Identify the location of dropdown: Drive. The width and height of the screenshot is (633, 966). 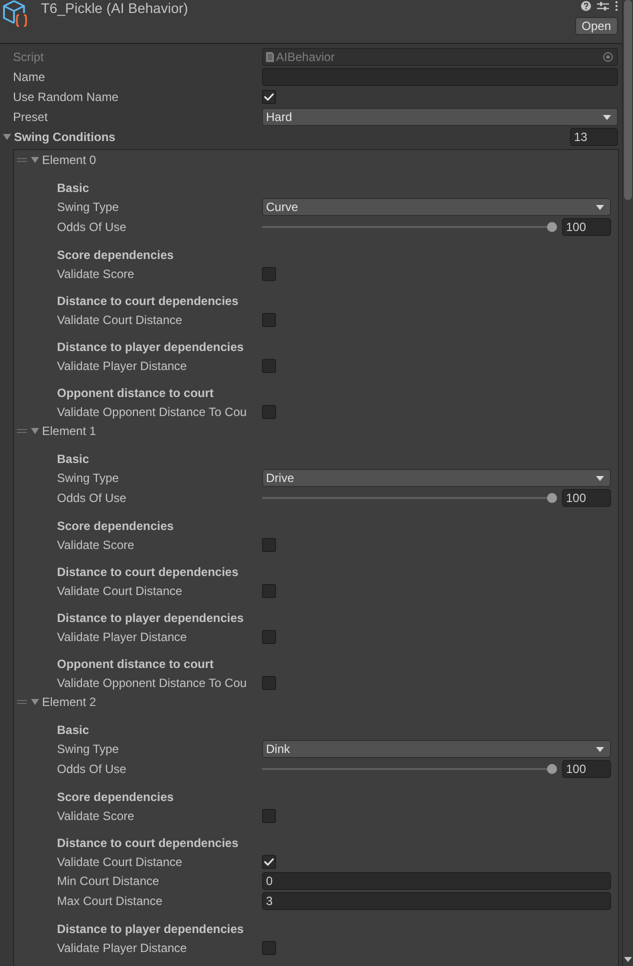
(436, 478).